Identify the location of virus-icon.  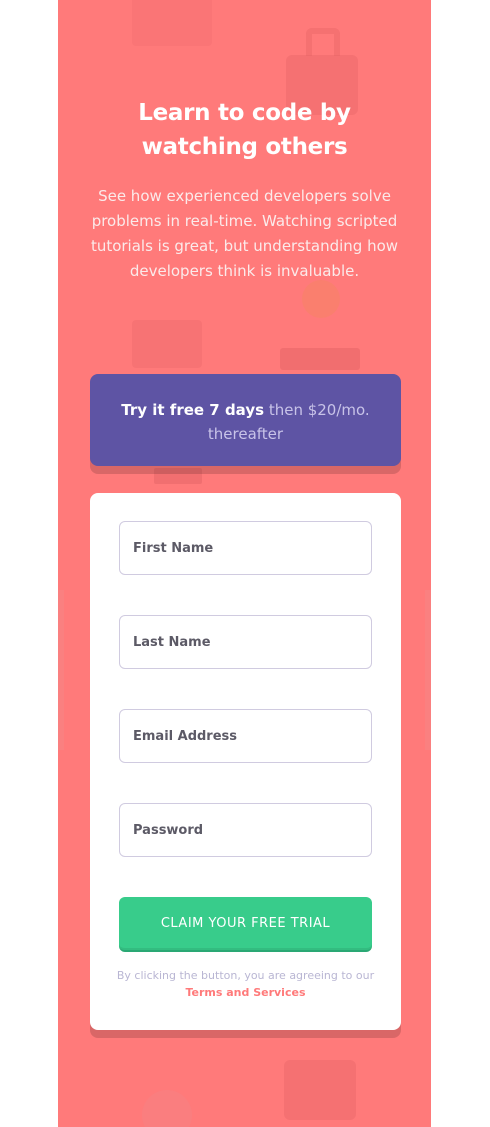
(167, 1108).